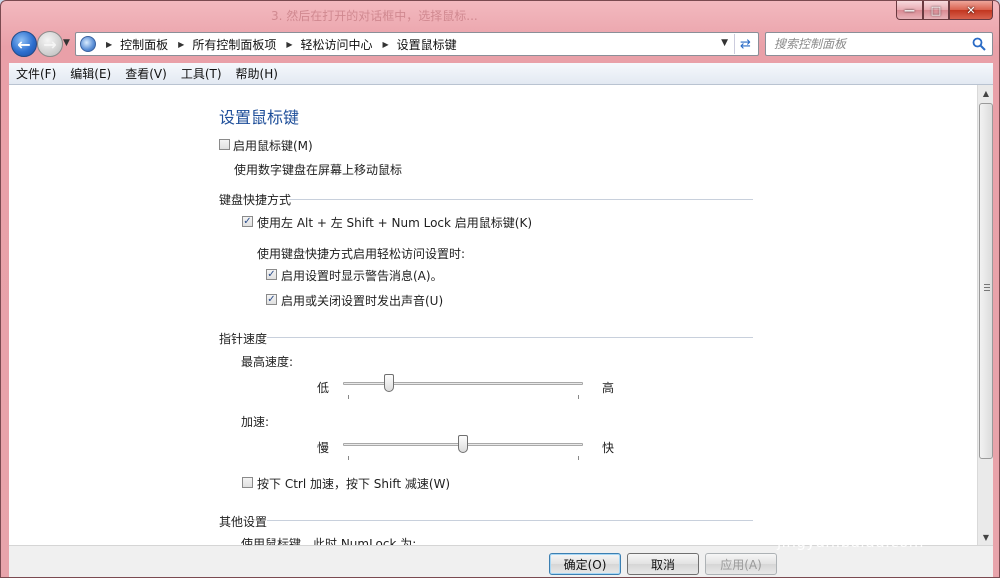  Describe the element at coordinates (234, 44) in the screenshot. I see `breadcrumb-label: 所有控制面板项` at that location.